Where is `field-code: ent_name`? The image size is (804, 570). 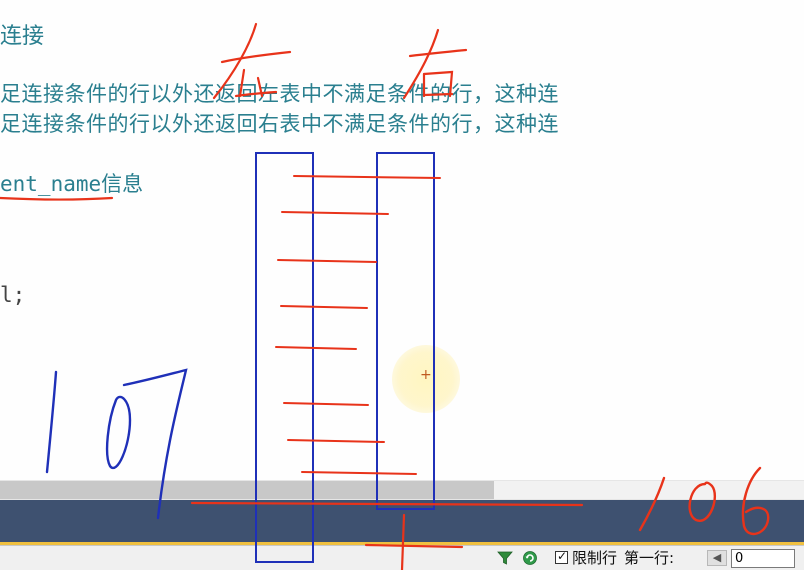 field-code: ent_name is located at coordinates (51, 184).